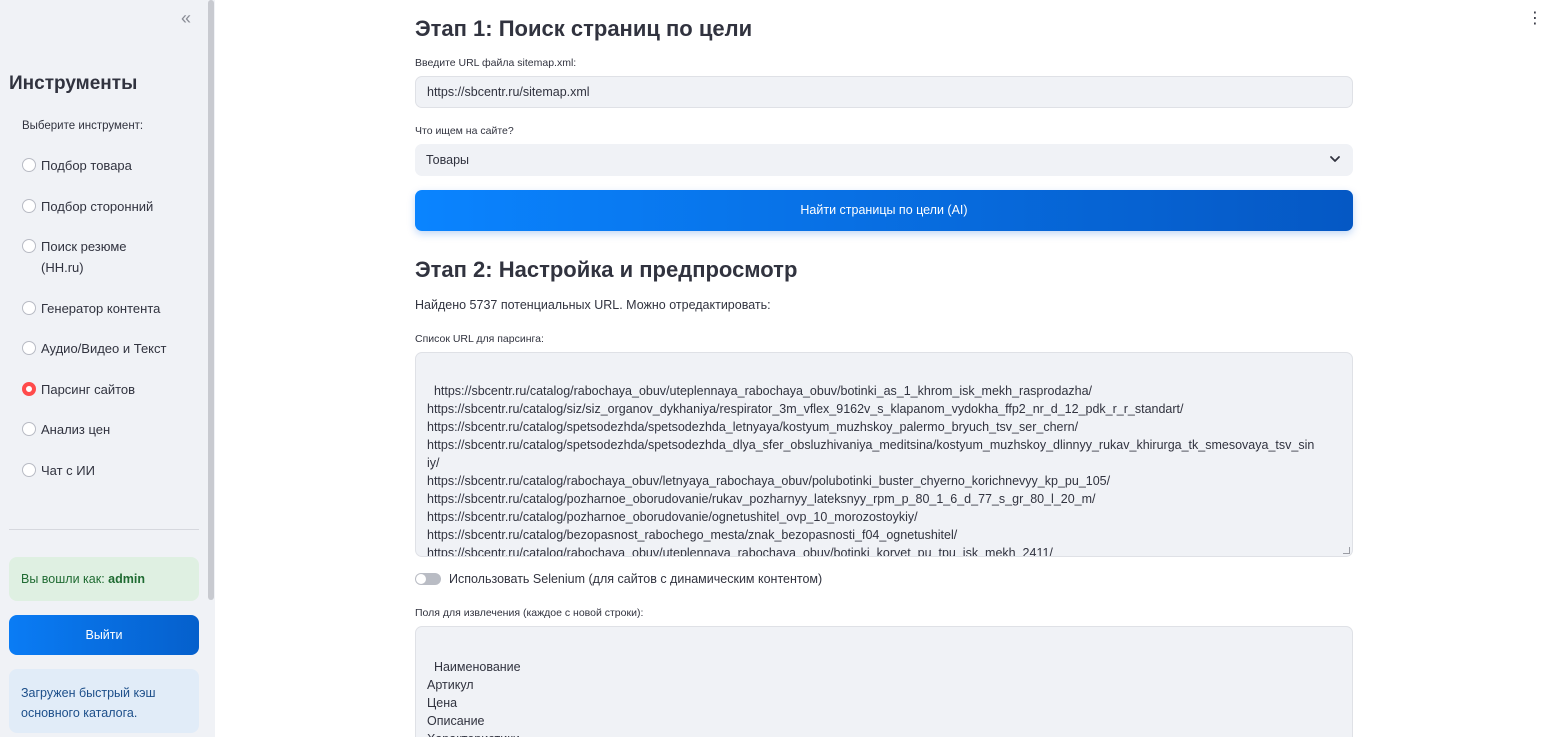  Describe the element at coordinates (86, 165) in the screenshot. I see `radio-label: Подбор товара` at that location.